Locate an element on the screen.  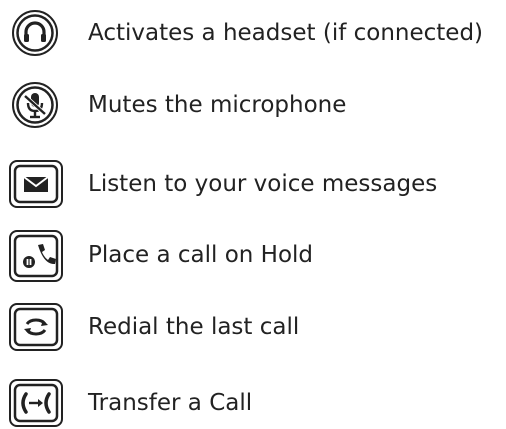
messages-key is located at coordinates (40, 184).